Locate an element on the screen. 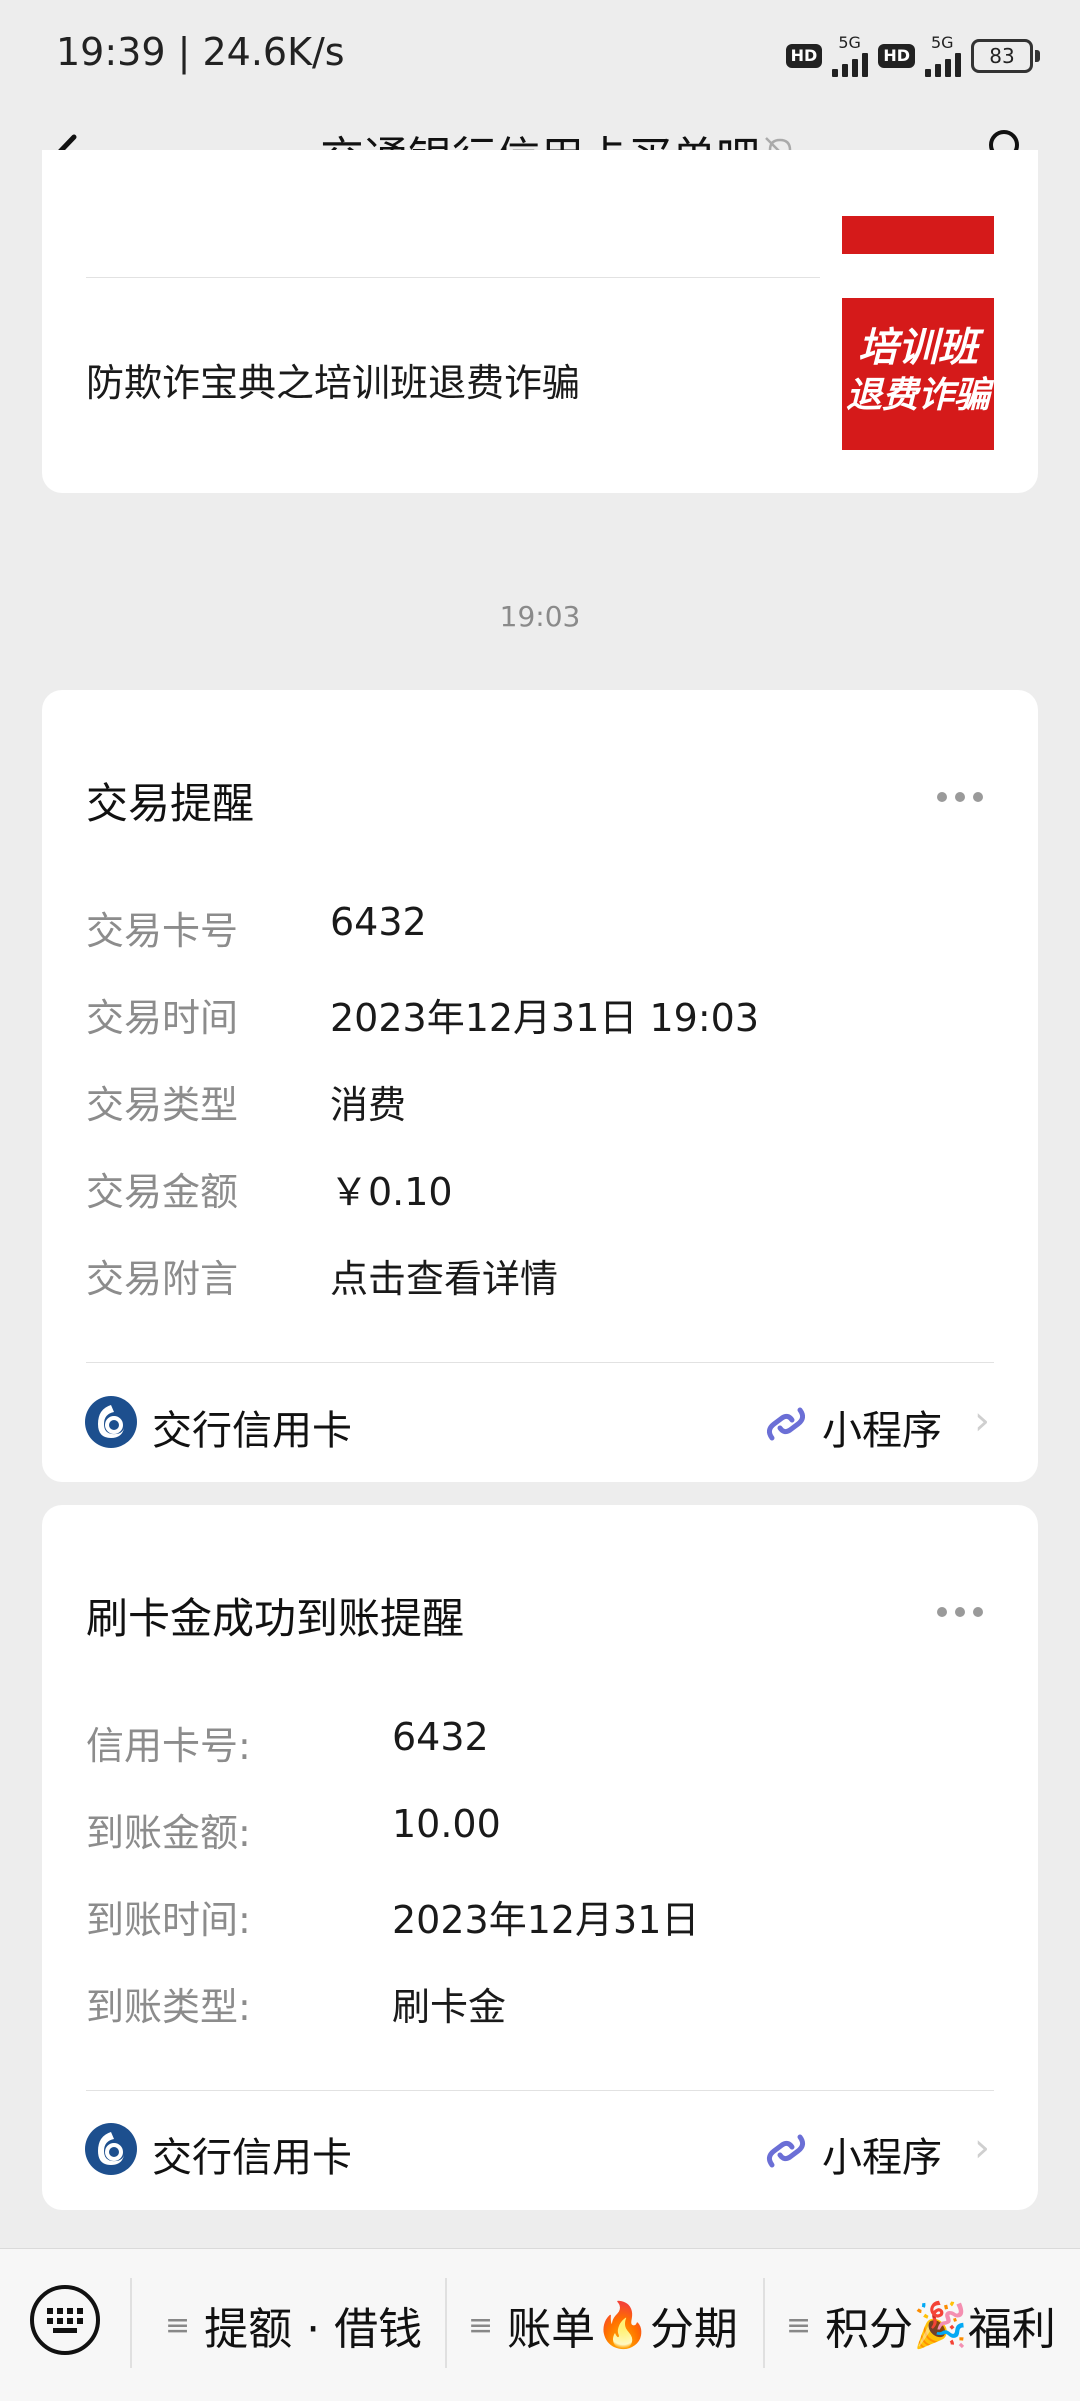 This screenshot has height=2401, width=1080. row-label: 交易时间 is located at coordinates (162, 1018).